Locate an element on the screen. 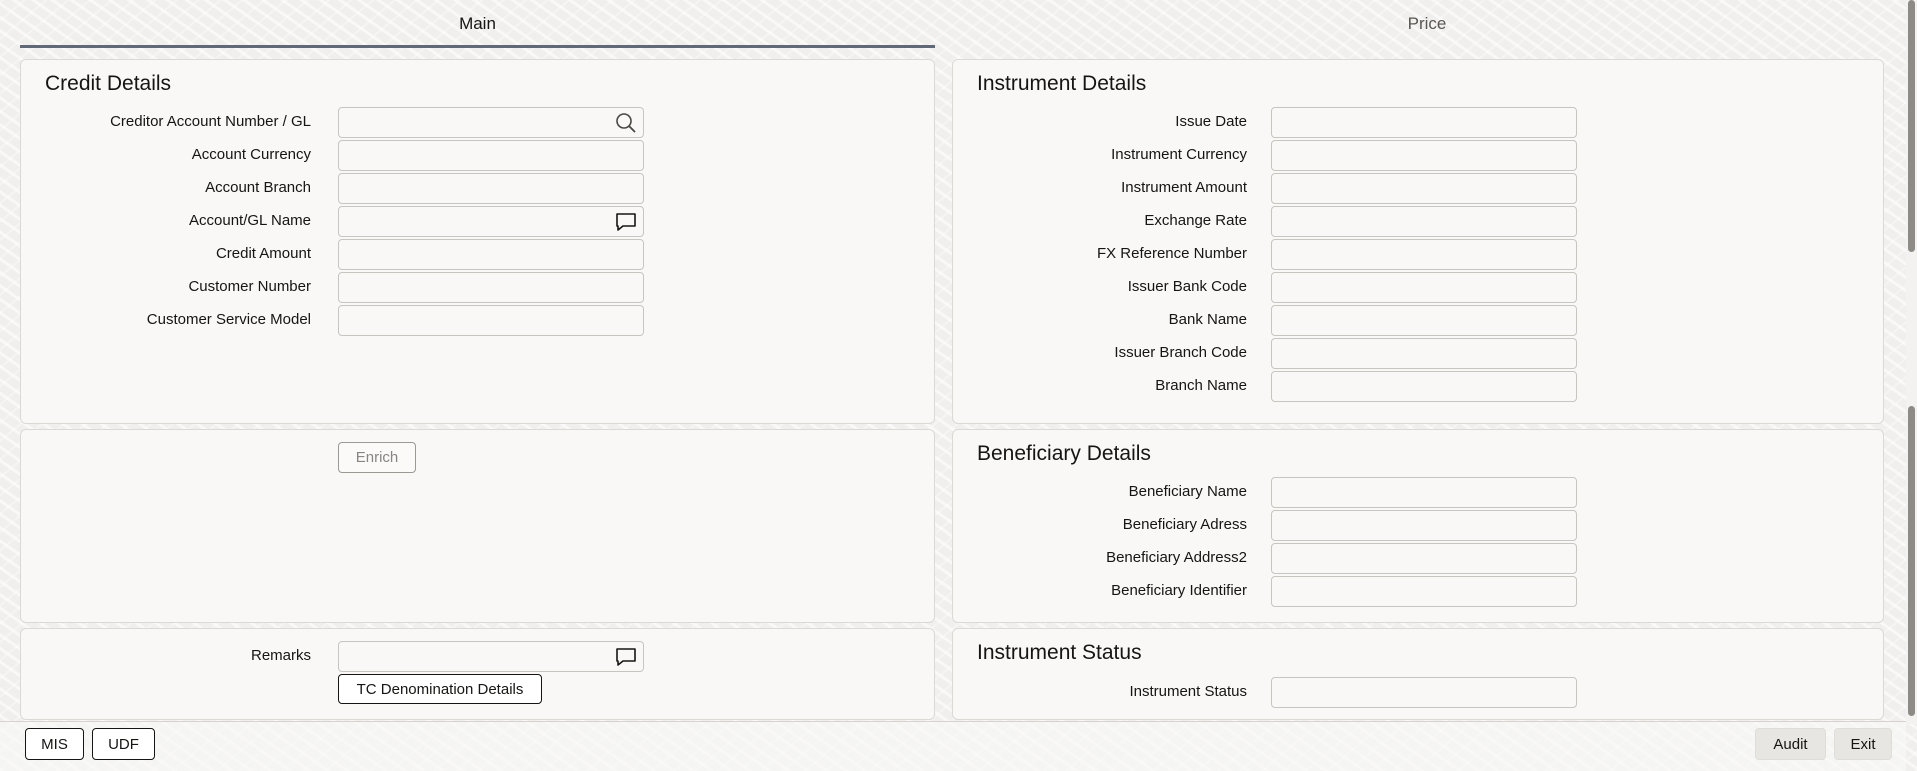 This screenshot has width=1917, height=771. account-currency-label: Account Currency is located at coordinates (251, 154).